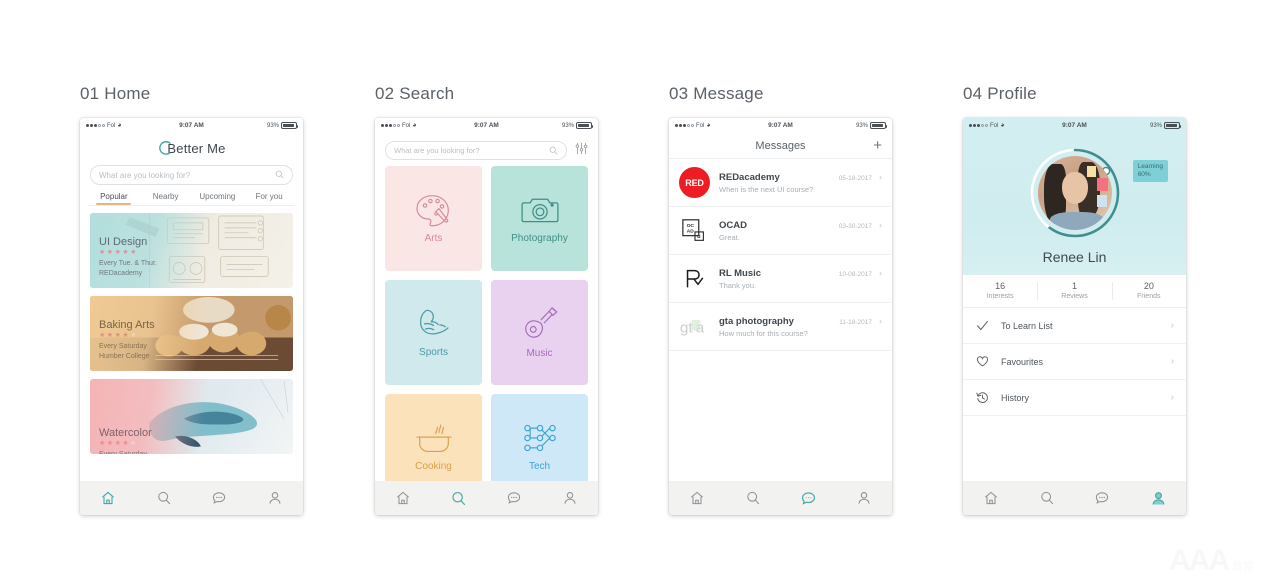 Image resolution: width=1268 pixels, height=588 pixels. I want to click on menu-item-history: History ›, so click(1074, 398).